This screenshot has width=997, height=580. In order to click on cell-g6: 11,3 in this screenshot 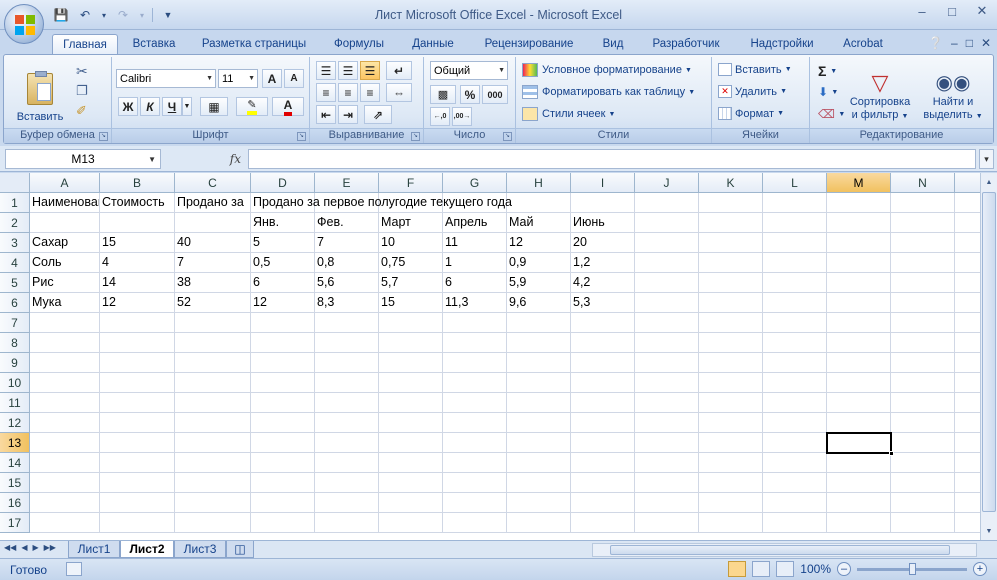, I will do `click(475, 303)`.